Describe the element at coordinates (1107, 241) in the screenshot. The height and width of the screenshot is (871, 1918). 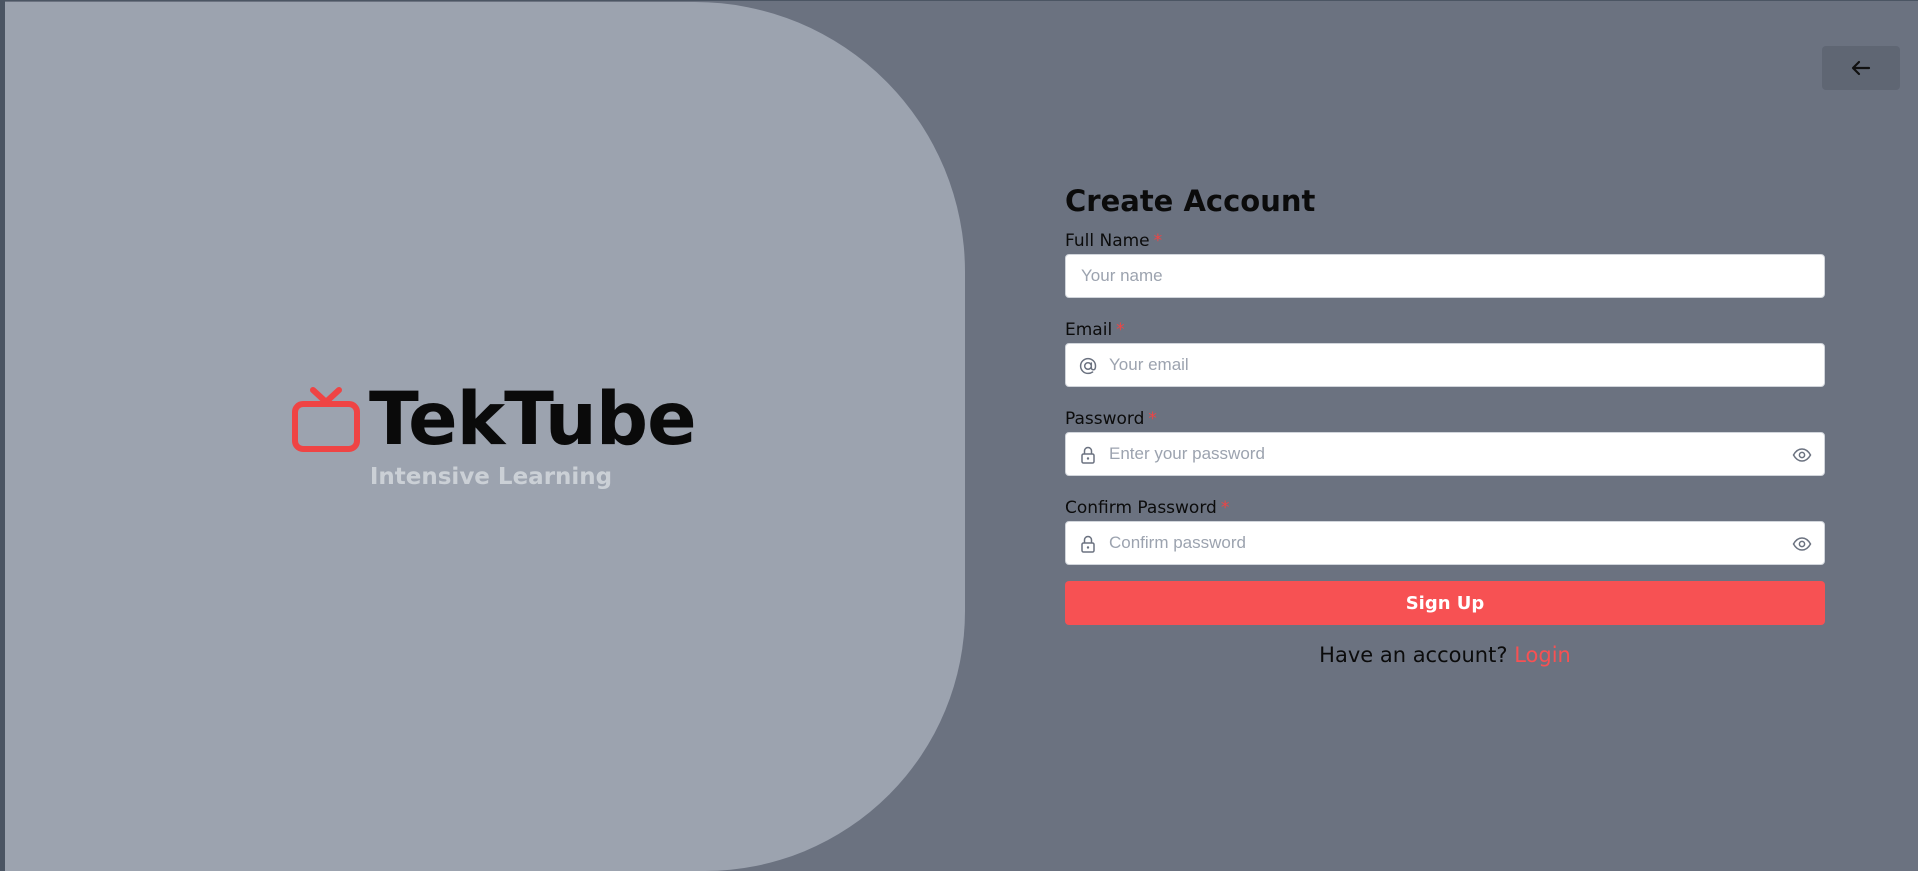
I see `full-name-label-text: Full Name` at that location.